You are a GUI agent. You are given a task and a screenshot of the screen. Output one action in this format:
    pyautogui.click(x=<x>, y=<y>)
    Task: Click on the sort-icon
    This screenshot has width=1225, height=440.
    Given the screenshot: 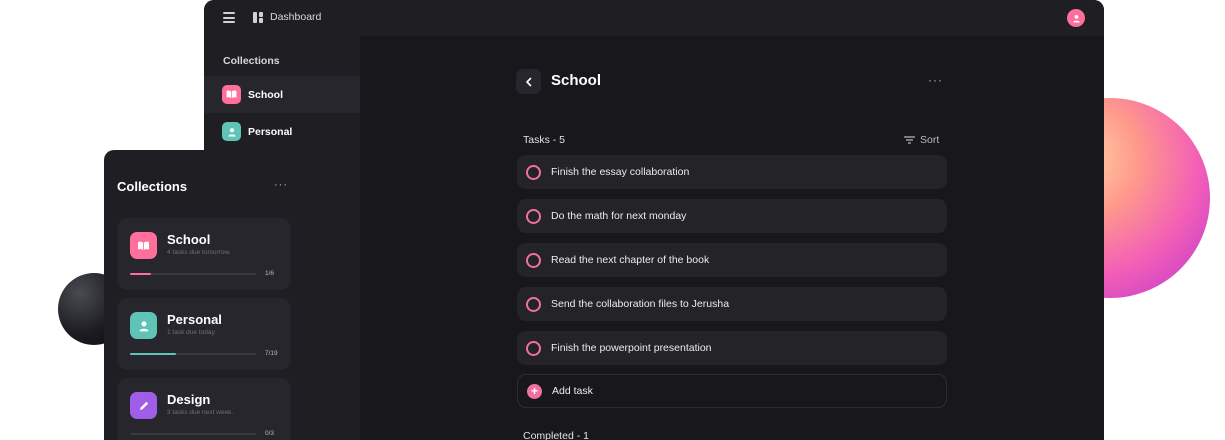 What is the action you would take?
    pyautogui.click(x=909, y=140)
    